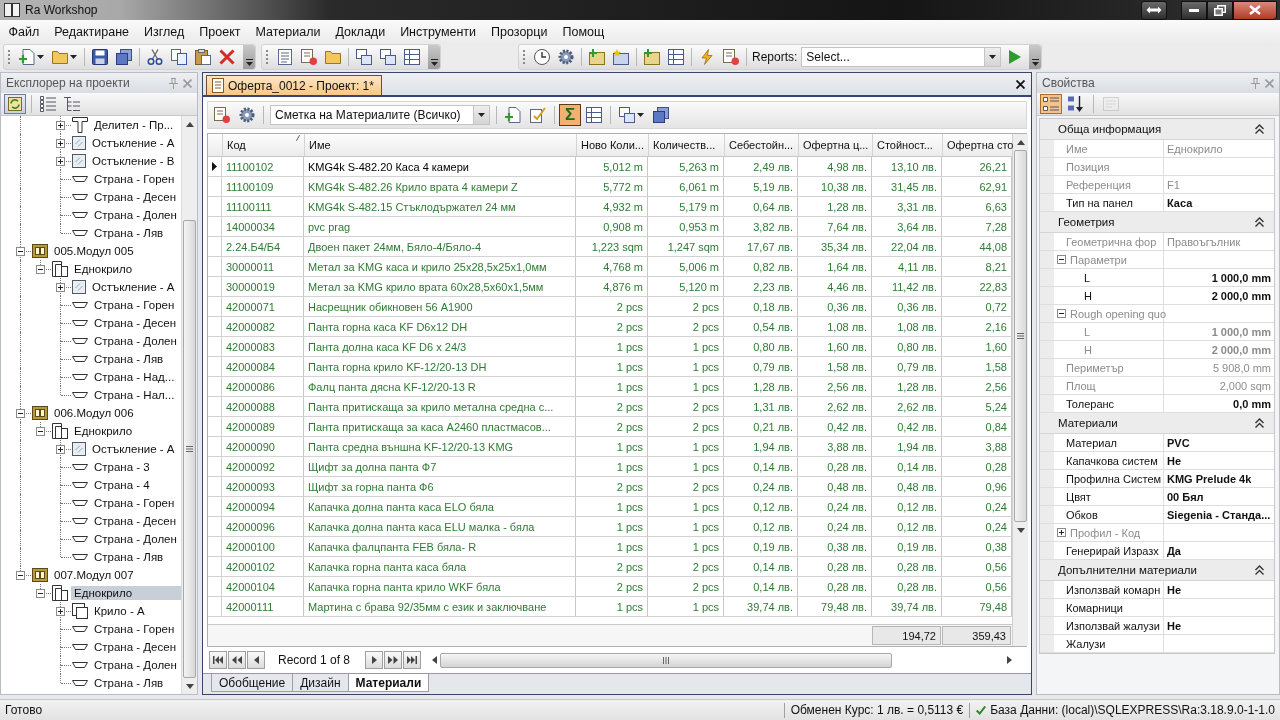  I want to click on property-value: PVC, so click(1178, 442).